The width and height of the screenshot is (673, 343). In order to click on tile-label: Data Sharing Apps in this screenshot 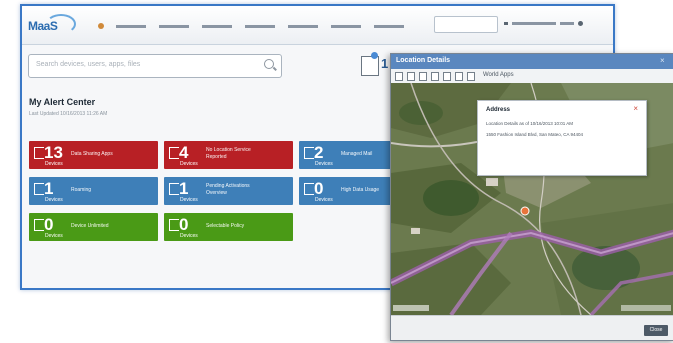, I will do `click(92, 154)`.